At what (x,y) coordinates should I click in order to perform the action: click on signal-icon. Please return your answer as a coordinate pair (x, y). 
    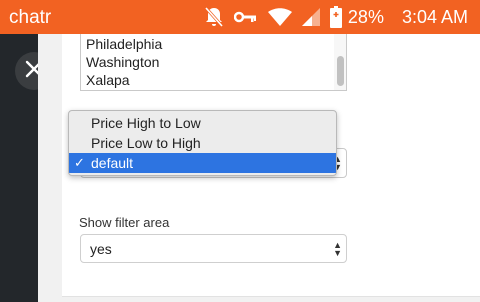
    Looking at the image, I should click on (310, 17).